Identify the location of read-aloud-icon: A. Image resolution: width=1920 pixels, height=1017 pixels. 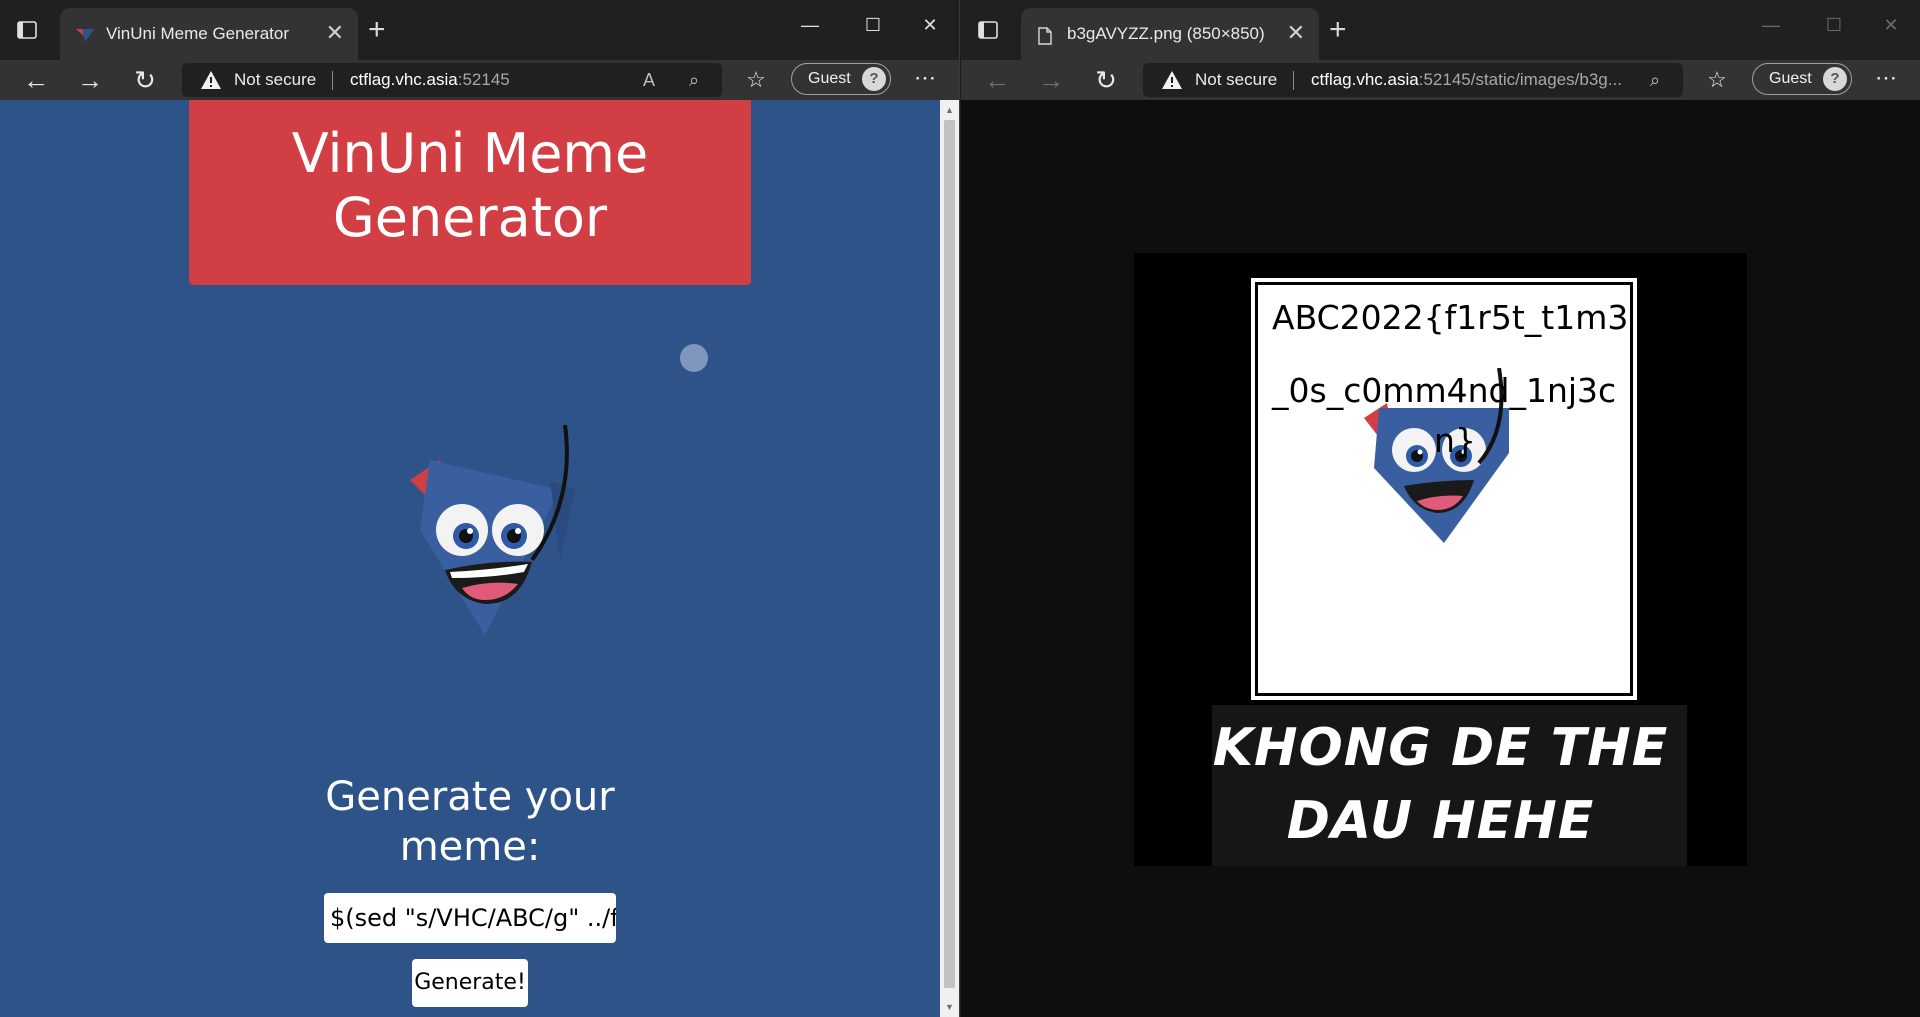
(649, 80).